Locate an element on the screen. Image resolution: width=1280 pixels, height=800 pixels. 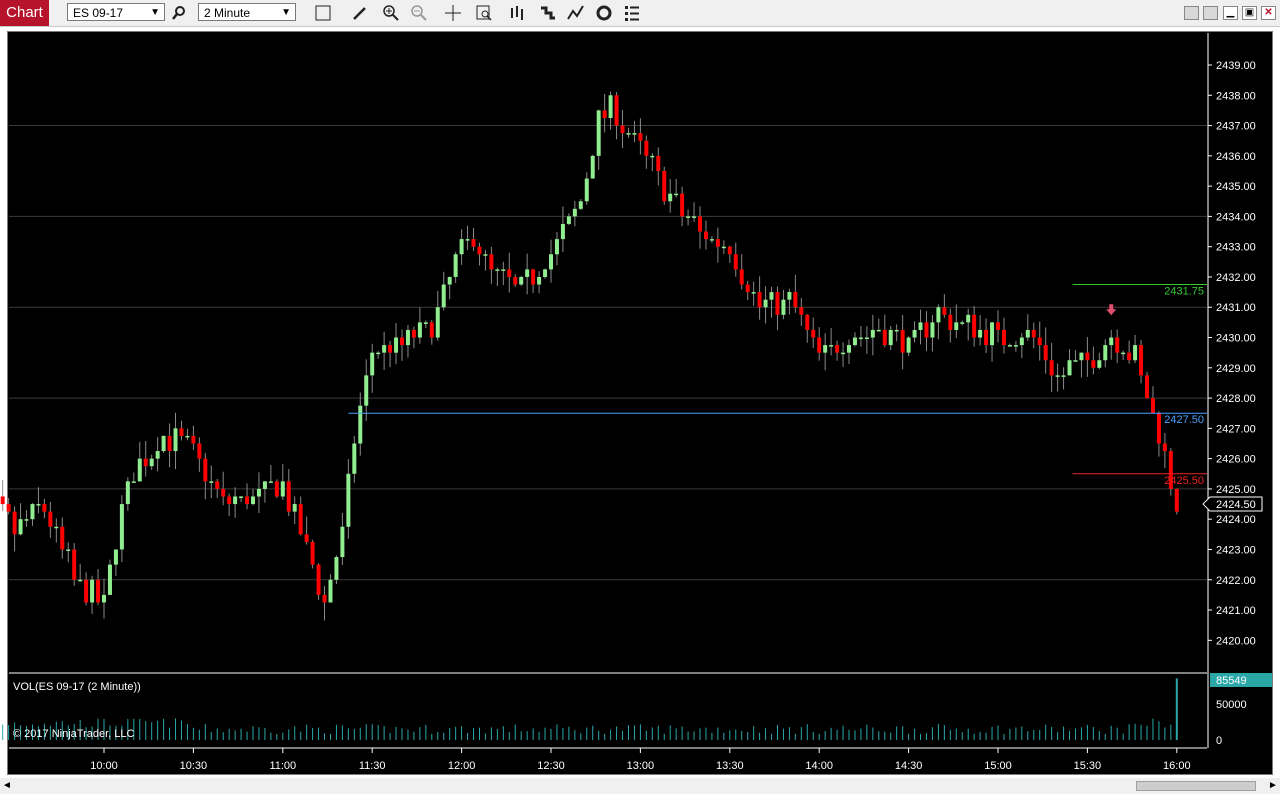
price-tick-label: 2439.00 is located at coordinates (1236, 66).